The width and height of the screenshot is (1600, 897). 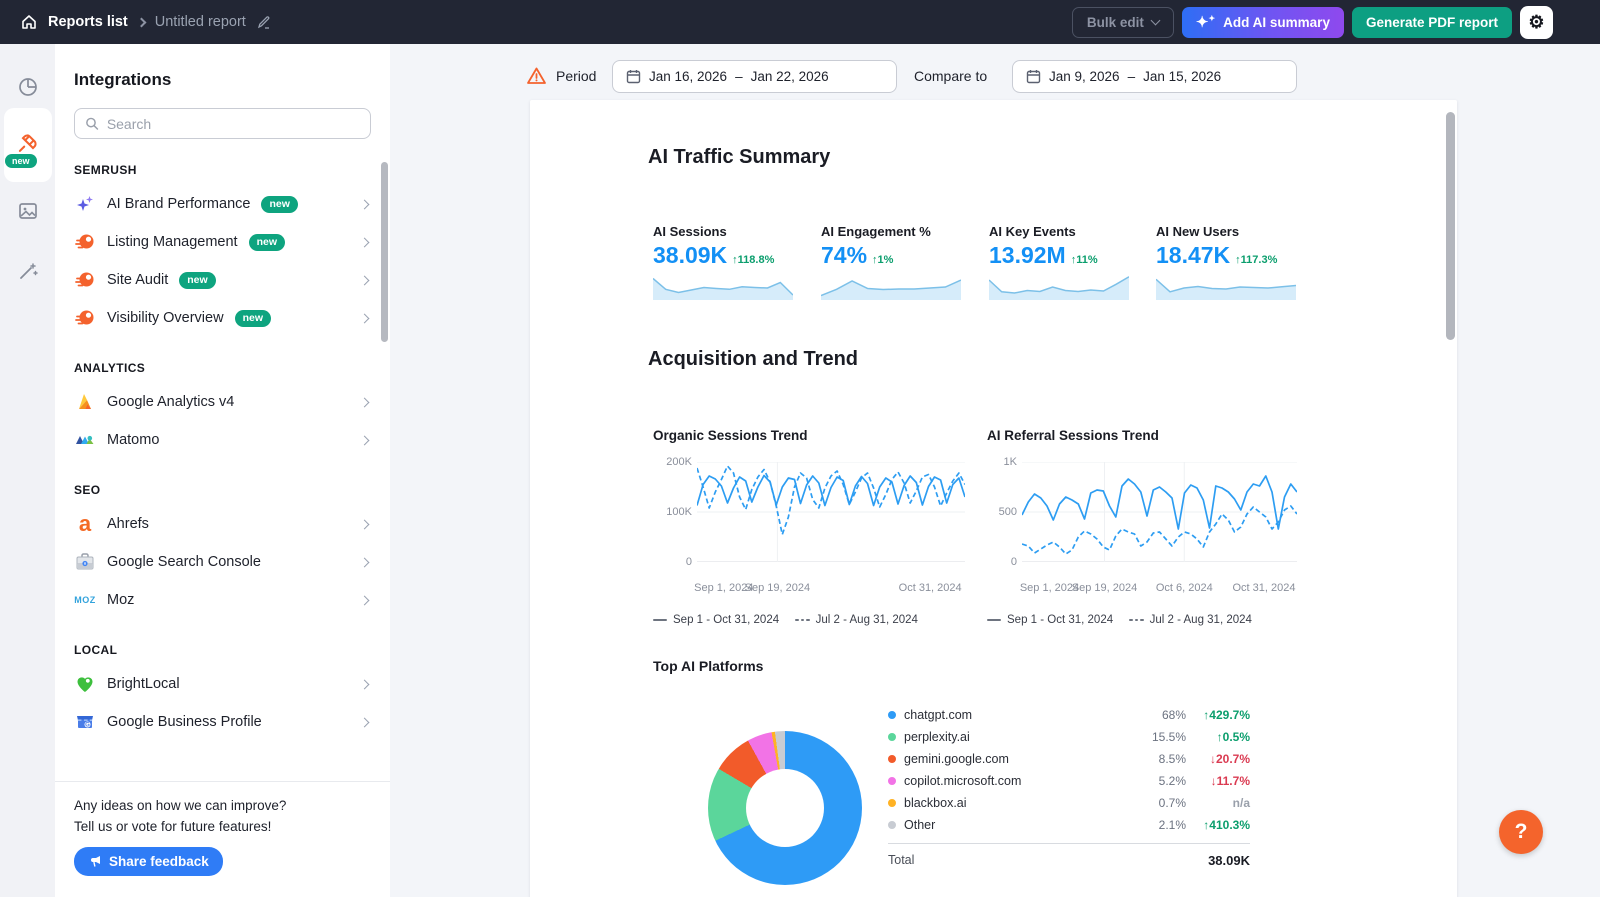 What do you see at coordinates (1069, 860) in the screenshot?
I see `platforms-total-row: Total 38.09K` at bounding box center [1069, 860].